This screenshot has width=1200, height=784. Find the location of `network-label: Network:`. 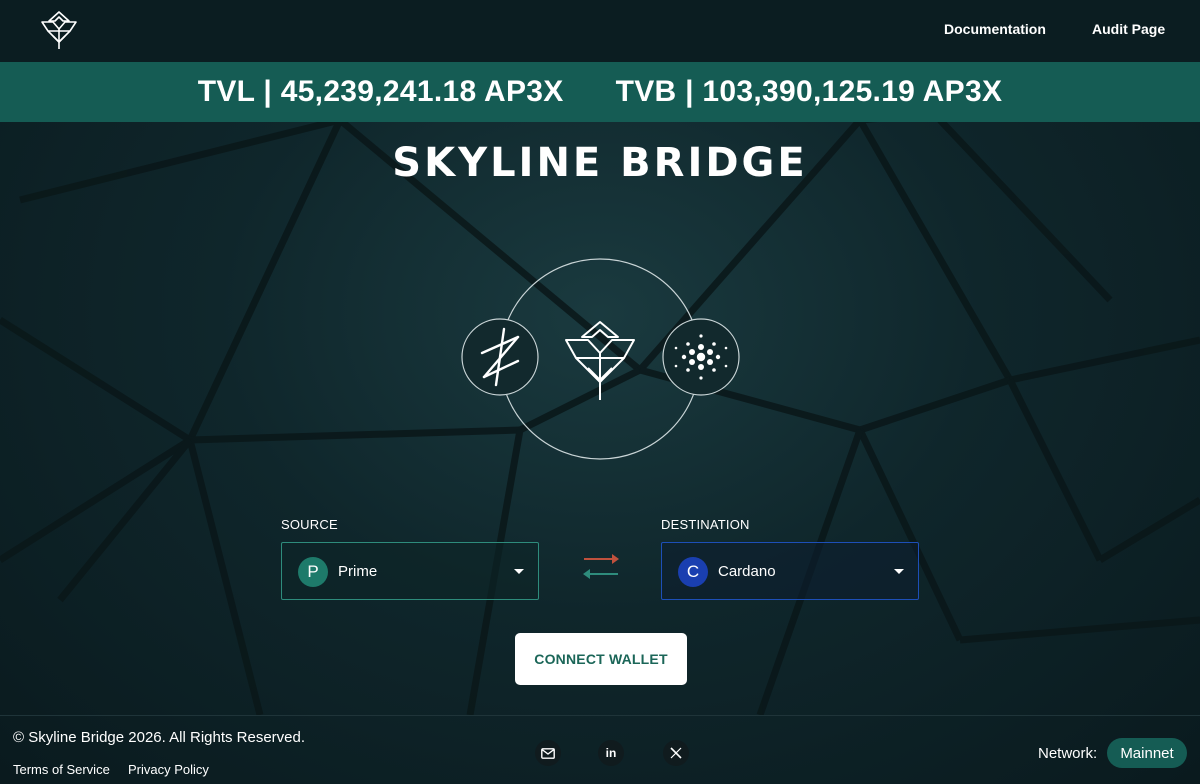

network-label: Network: is located at coordinates (1068, 753).